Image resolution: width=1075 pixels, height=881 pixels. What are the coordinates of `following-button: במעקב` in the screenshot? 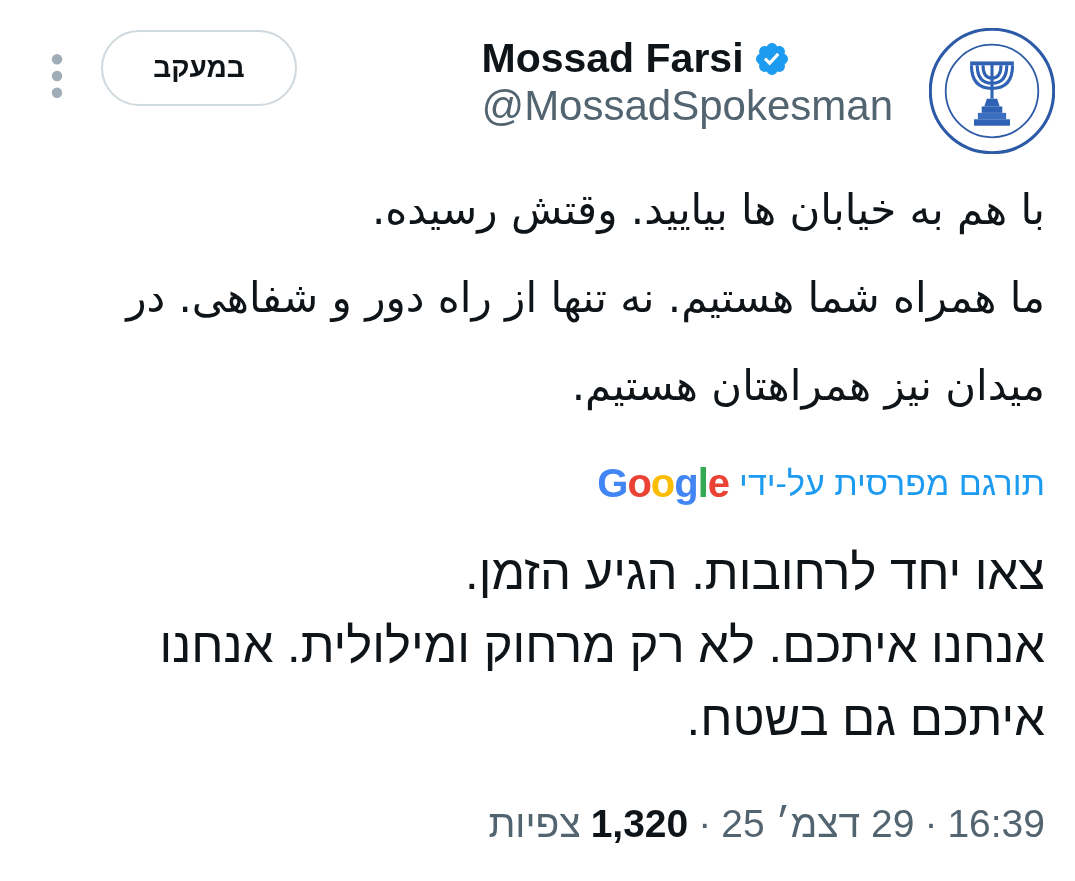 It's located at (199, 68).